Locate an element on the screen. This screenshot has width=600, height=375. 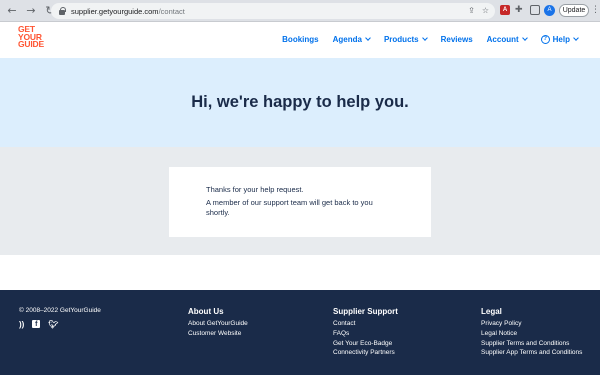
nav-help-label: Help is located at coordinates (561, 39).